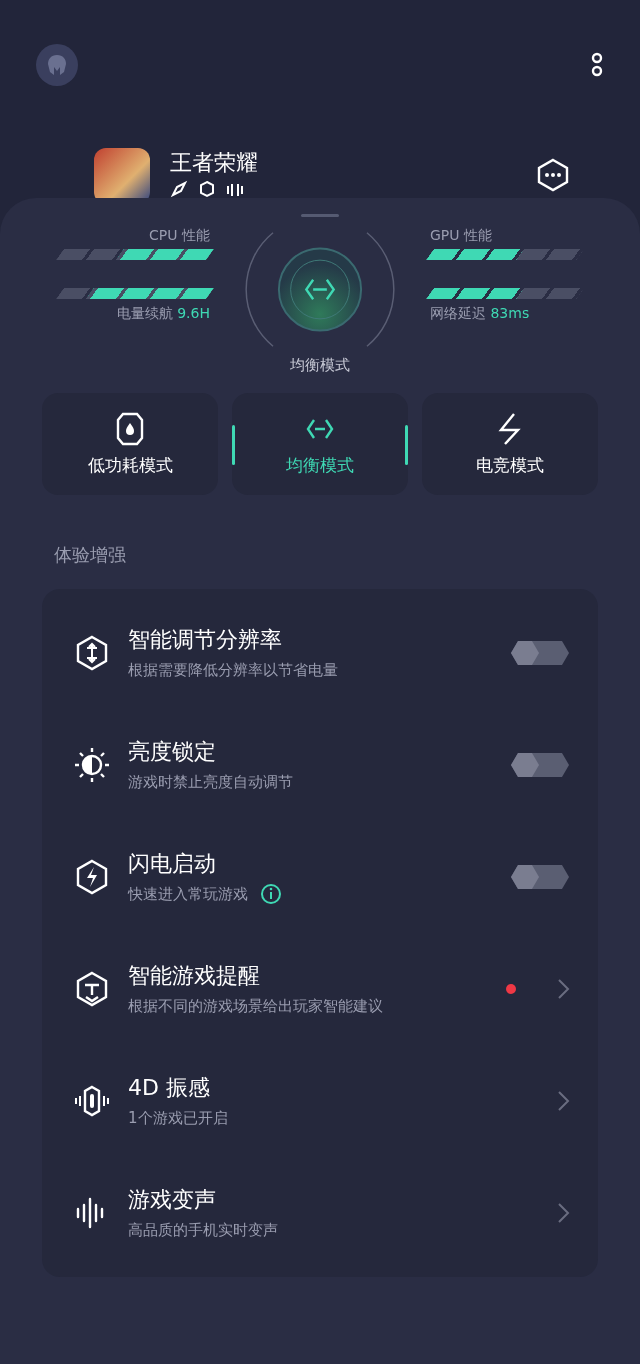  I want to click on setting-description: 高品质的手机实时变声, so click(203, 1230).